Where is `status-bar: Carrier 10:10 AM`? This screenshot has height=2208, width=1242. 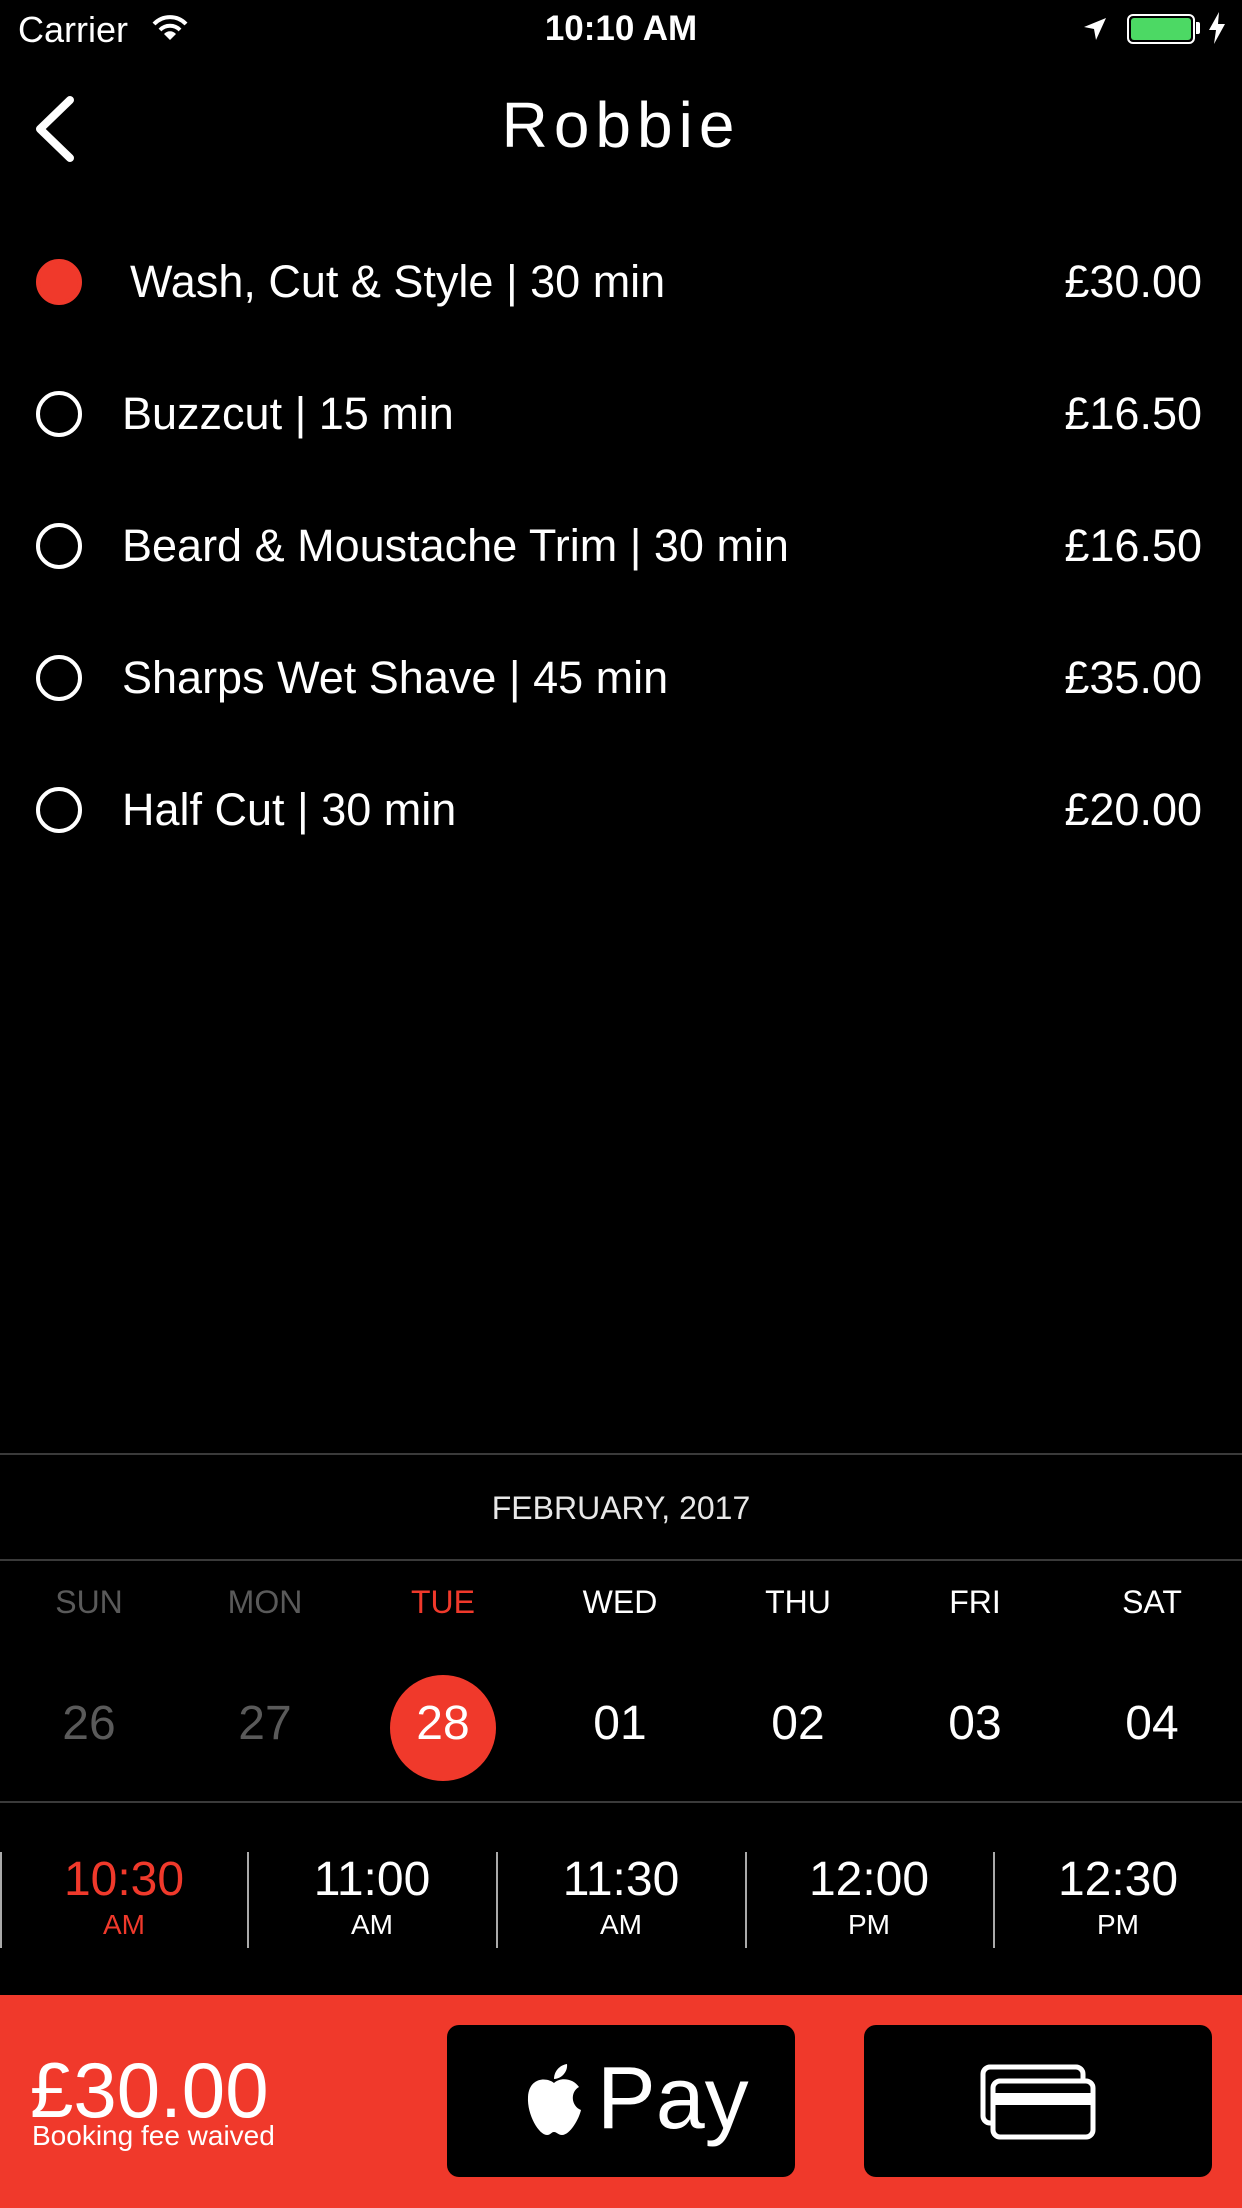
status-bar: Carrier 10:10 AM is located at coordinates (621, 31).